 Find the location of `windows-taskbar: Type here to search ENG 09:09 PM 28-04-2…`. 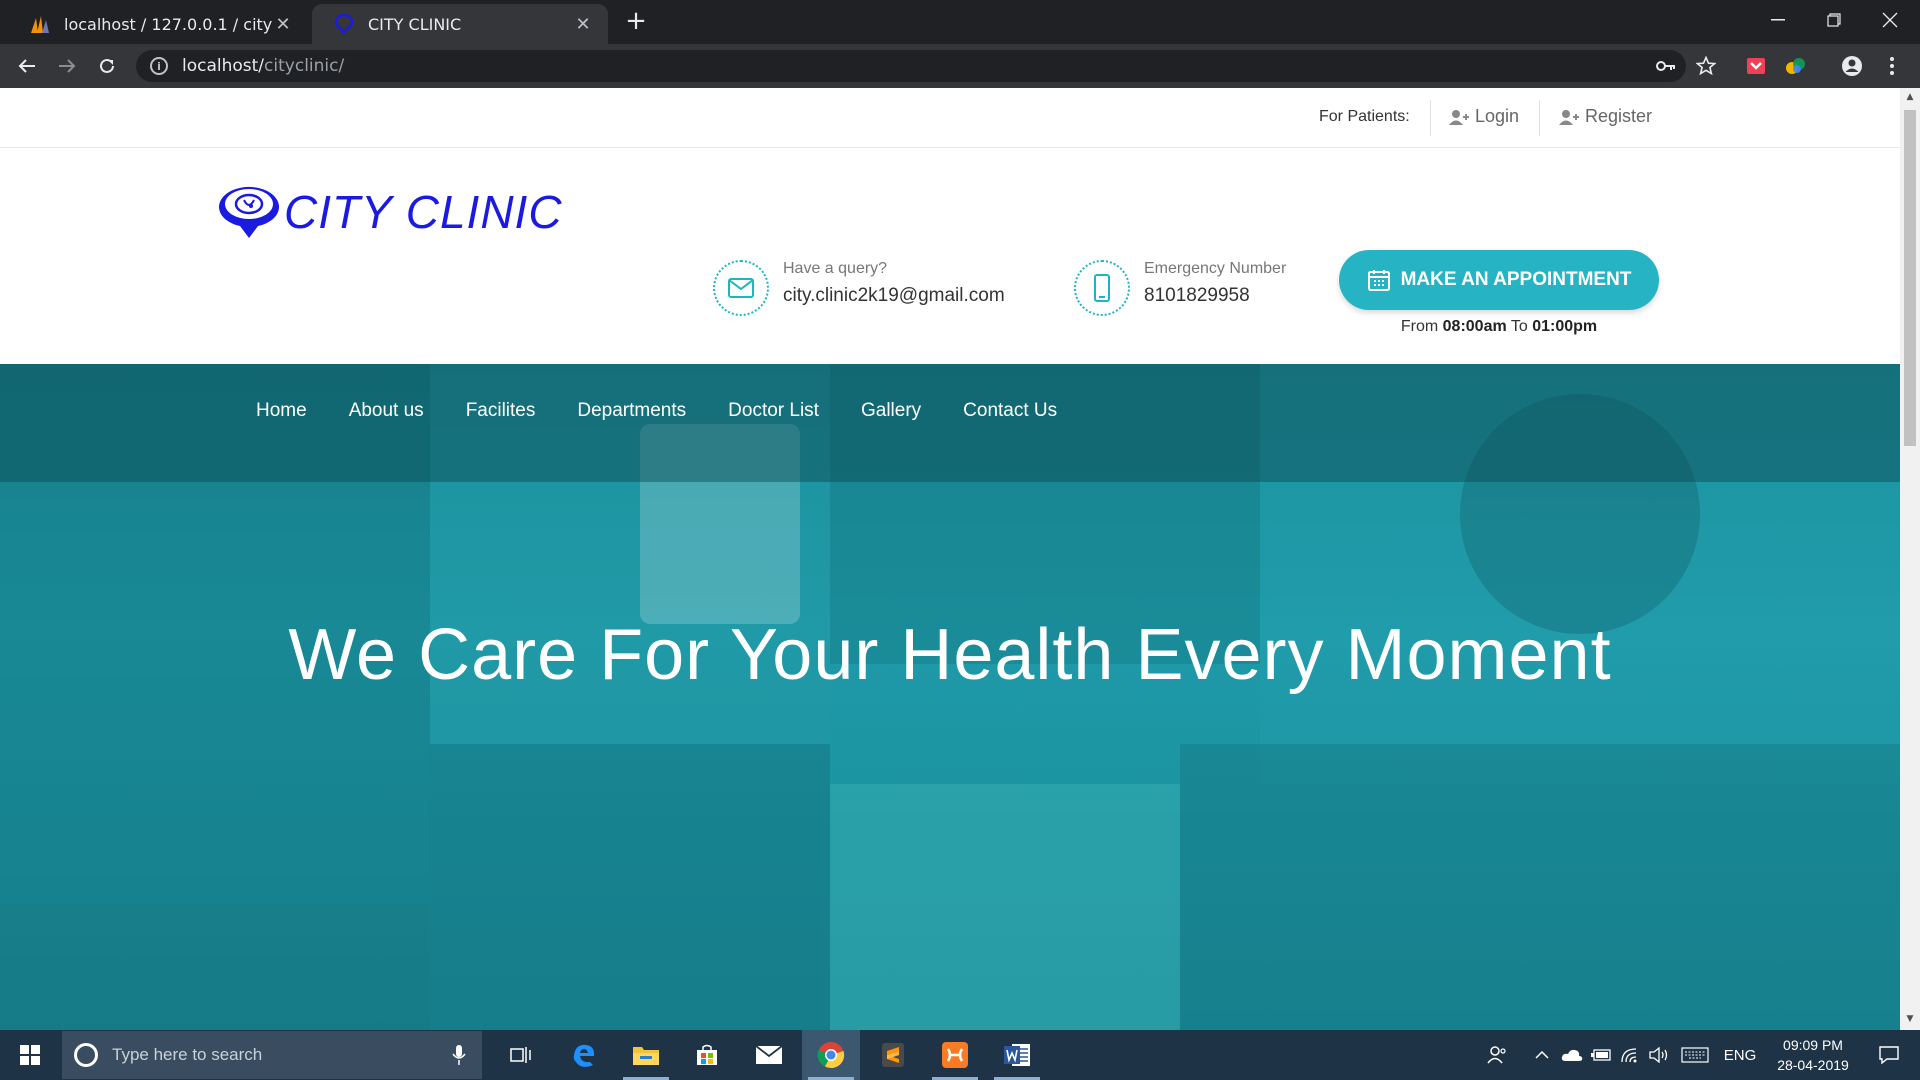

windows-taskbar: Type here to search ENG 09:09 PM 28-04-2… is located at coordinates (960, 1055).